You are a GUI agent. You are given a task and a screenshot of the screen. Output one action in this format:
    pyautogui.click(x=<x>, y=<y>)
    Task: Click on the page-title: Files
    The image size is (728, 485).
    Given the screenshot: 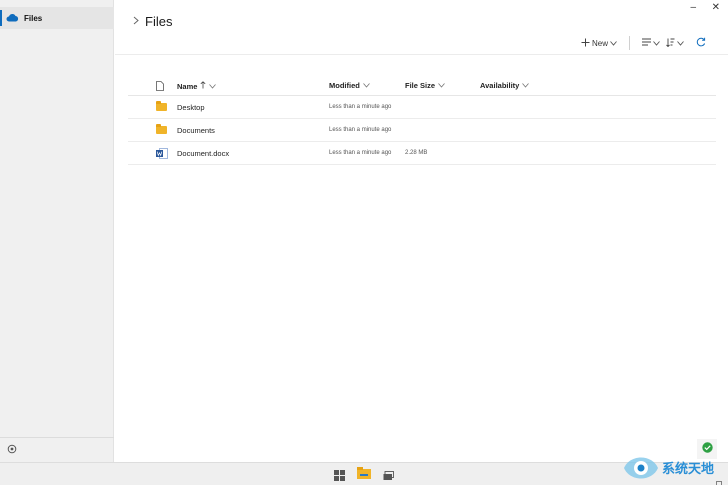 What is the action you would take?
    pyautogui.click(x=159, y=21)
    